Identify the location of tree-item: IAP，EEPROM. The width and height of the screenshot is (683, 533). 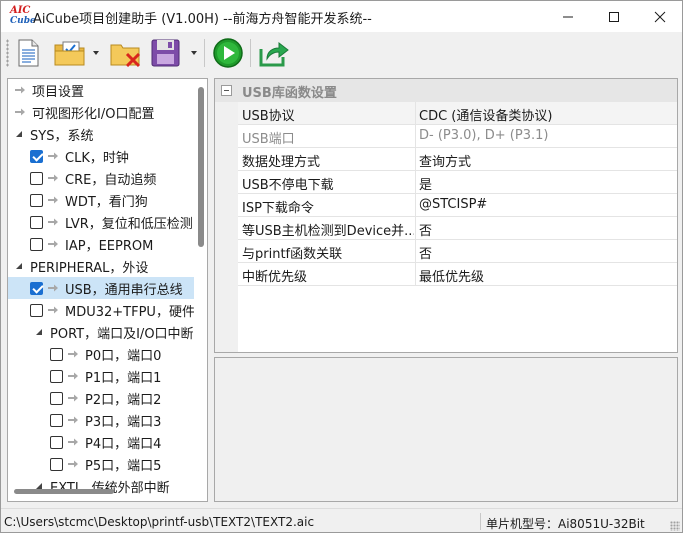
(101, 244).